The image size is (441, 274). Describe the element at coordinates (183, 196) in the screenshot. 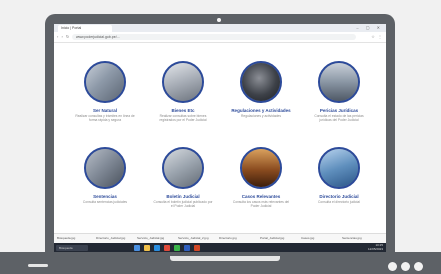

I see `card-title: Boletín Judicial` at that location.